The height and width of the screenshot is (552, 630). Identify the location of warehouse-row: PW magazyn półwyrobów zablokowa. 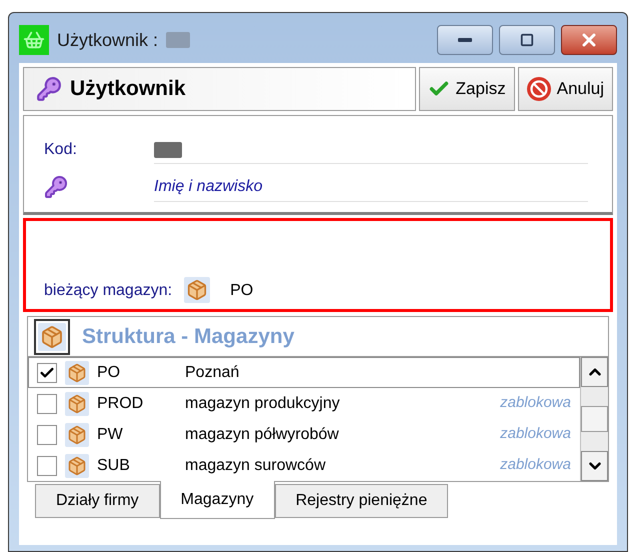
(304, 434).